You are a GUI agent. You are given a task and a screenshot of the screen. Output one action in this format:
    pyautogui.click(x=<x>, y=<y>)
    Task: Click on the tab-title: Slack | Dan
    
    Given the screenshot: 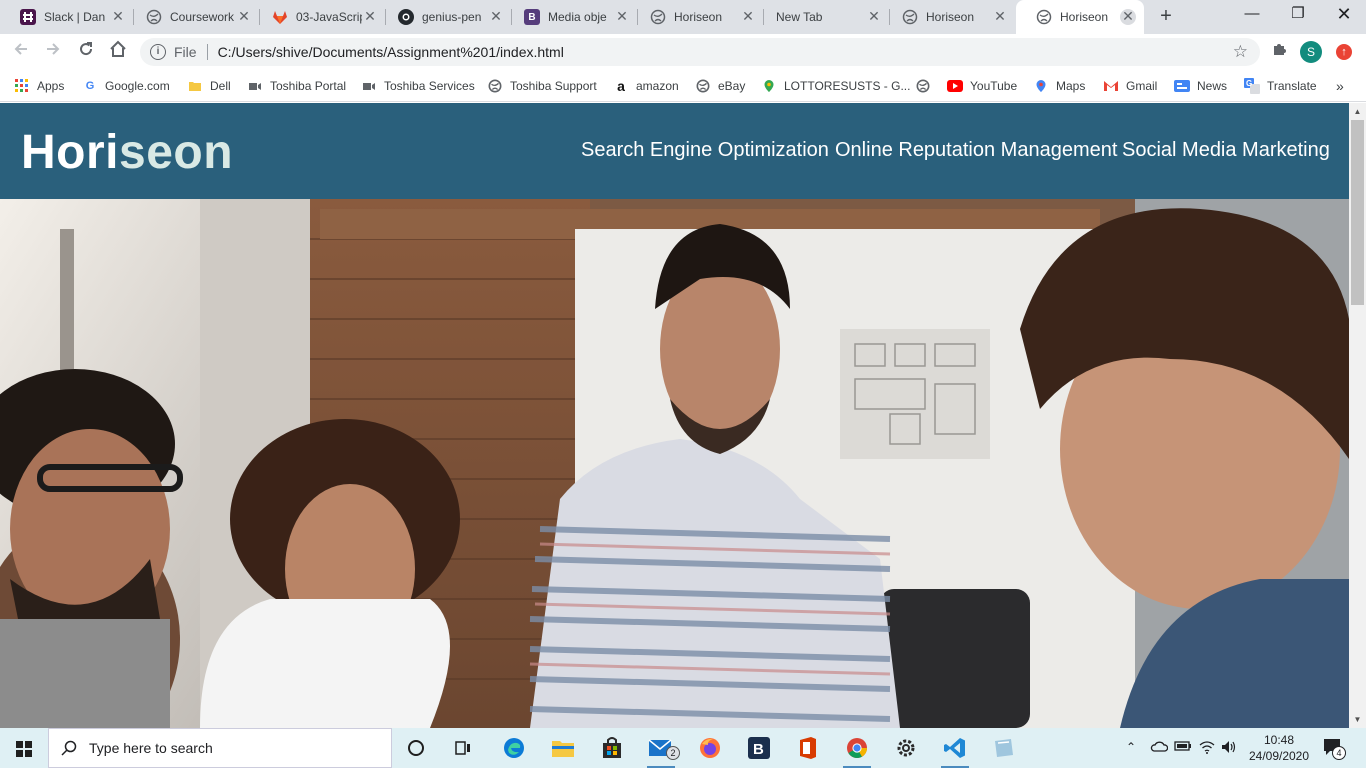 What is the action you would take?
    pyautogui.click(x=75, y=17)
    